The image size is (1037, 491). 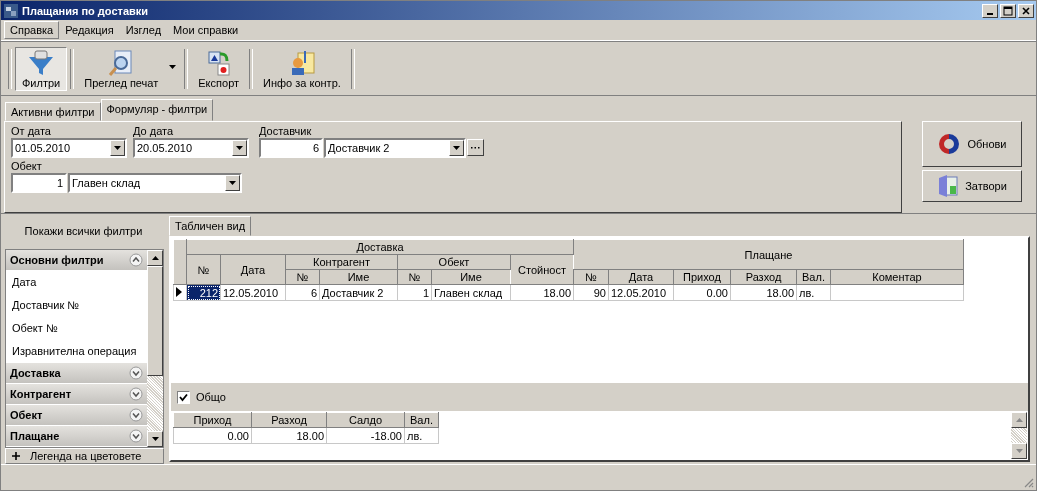 What do you see at coordinates (948, 186) in the screenshot?
I see `door-icon` at bounding box center [948, 186].